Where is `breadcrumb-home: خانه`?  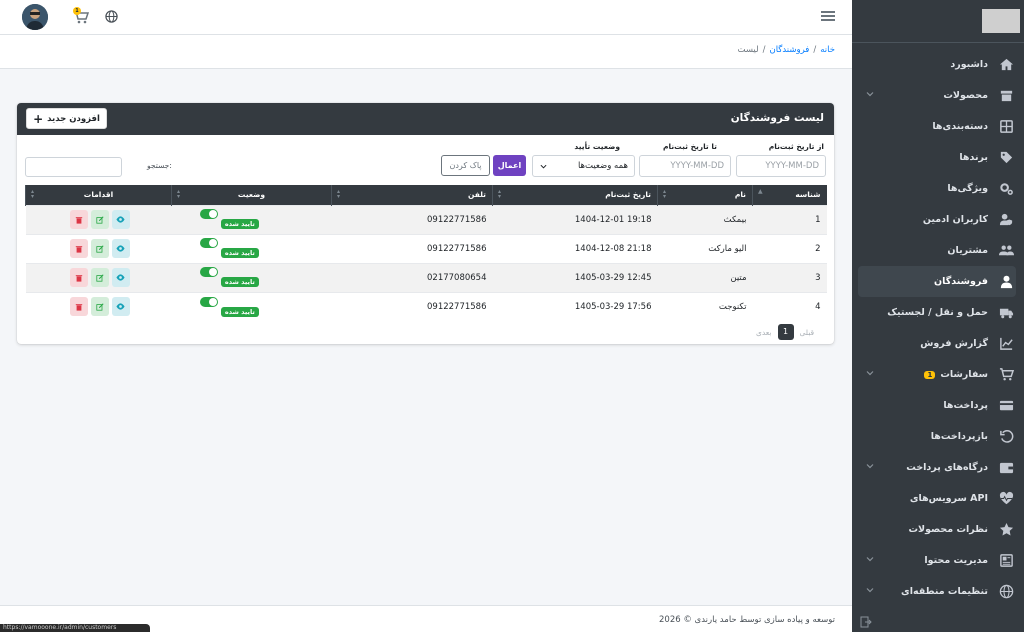
breadcrumb-home: خانه is located at coordinates (827, 50).